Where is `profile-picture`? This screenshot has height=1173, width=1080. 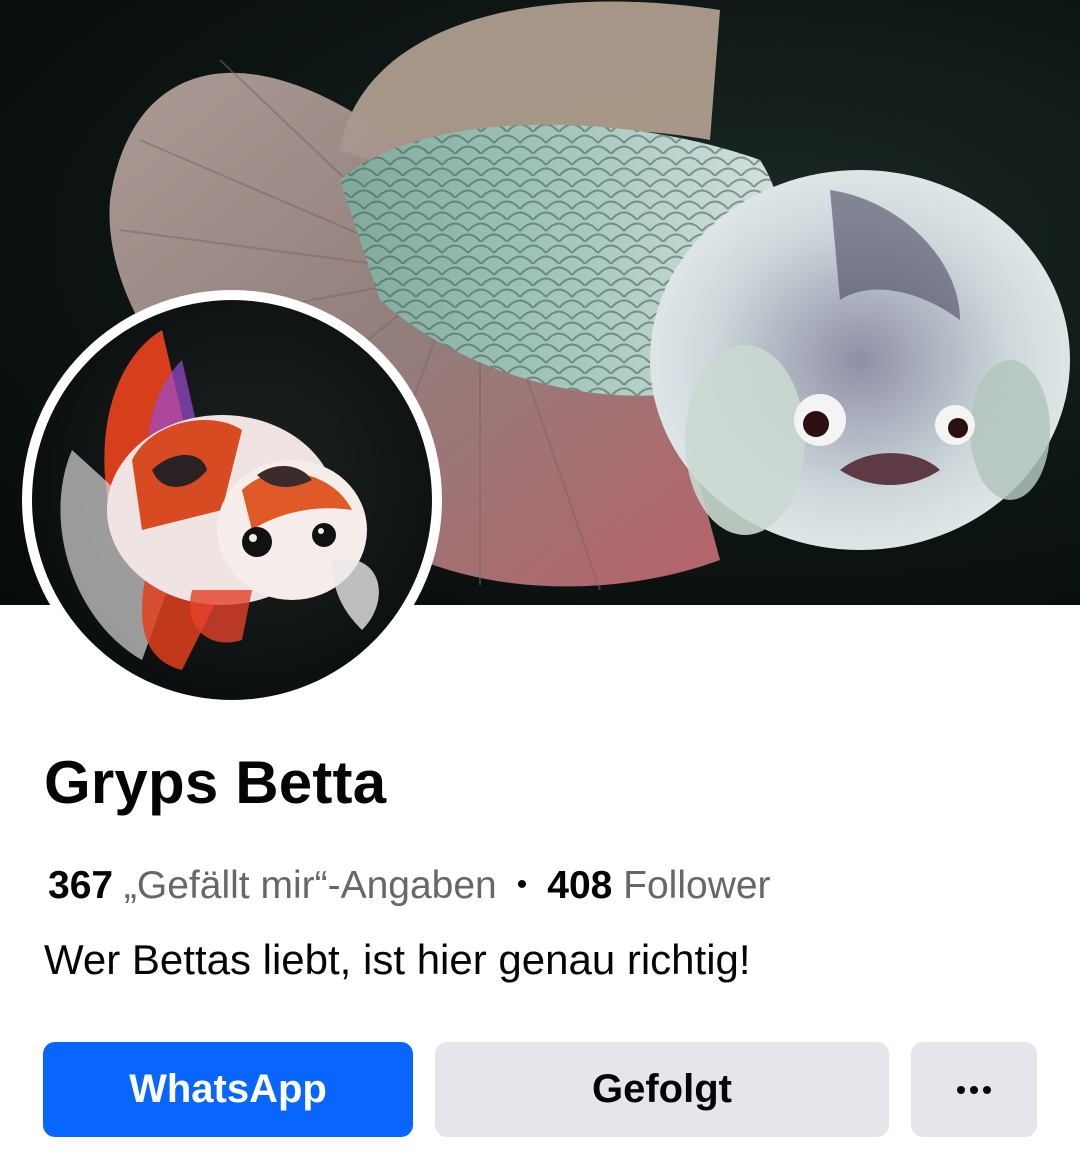
profile-picture is located at coordinates (232, 500).